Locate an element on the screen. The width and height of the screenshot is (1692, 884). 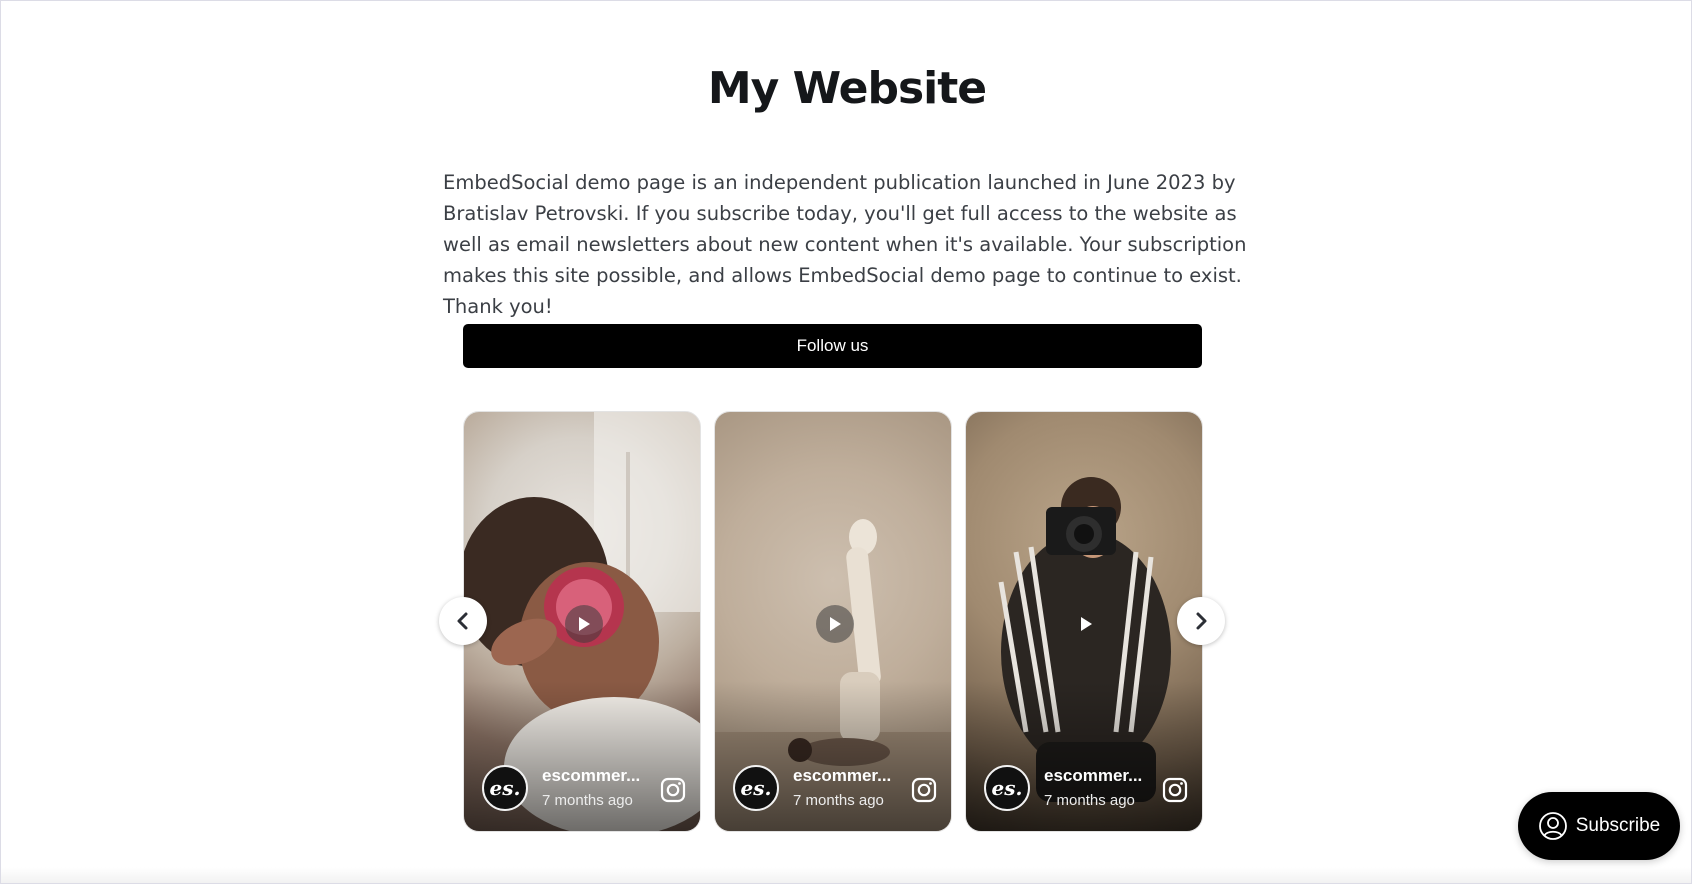
media-card-1: es. escommer... 7 months ago is located at coordinates (582, 621).